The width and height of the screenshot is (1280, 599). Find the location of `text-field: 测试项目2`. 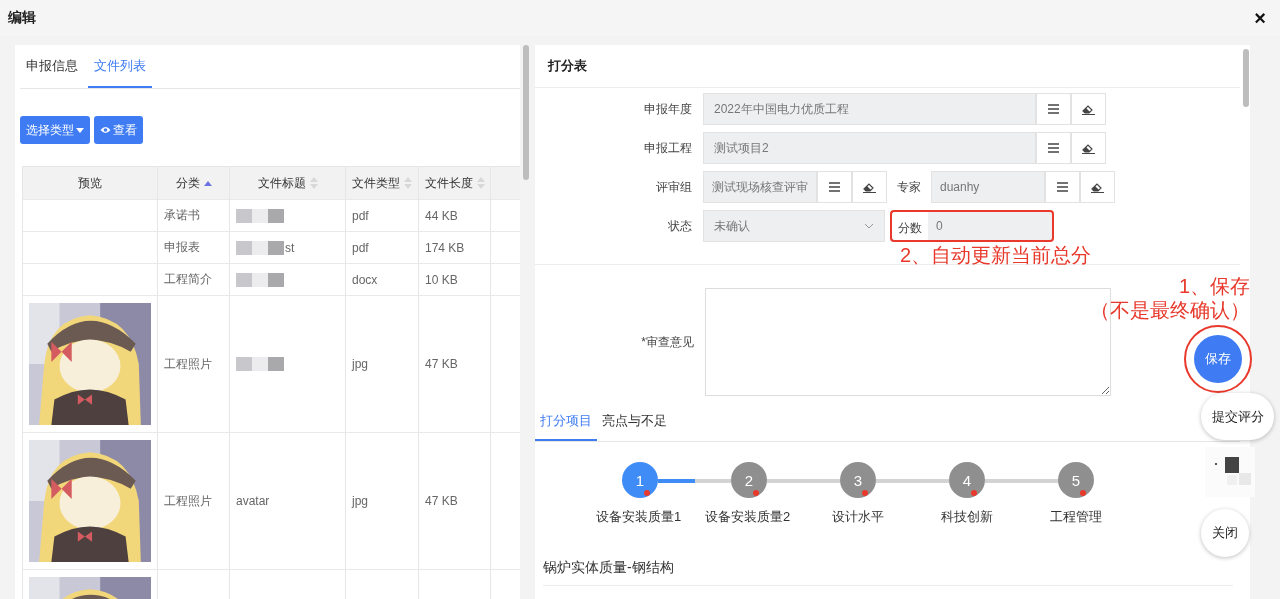

text-field: 测试项目2 is located at coordinates (869, 148).